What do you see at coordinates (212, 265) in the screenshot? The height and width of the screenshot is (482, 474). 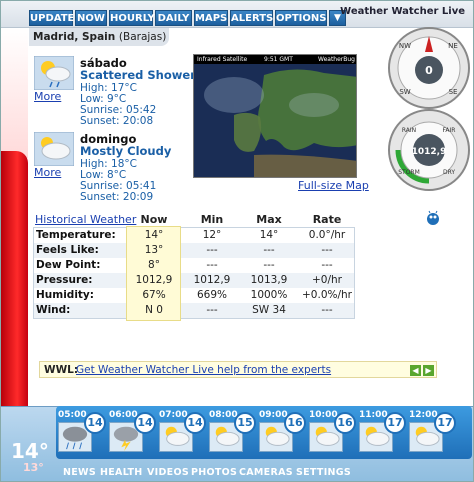 I see `dew-point-min: ---` at bounding box center [212, 265].